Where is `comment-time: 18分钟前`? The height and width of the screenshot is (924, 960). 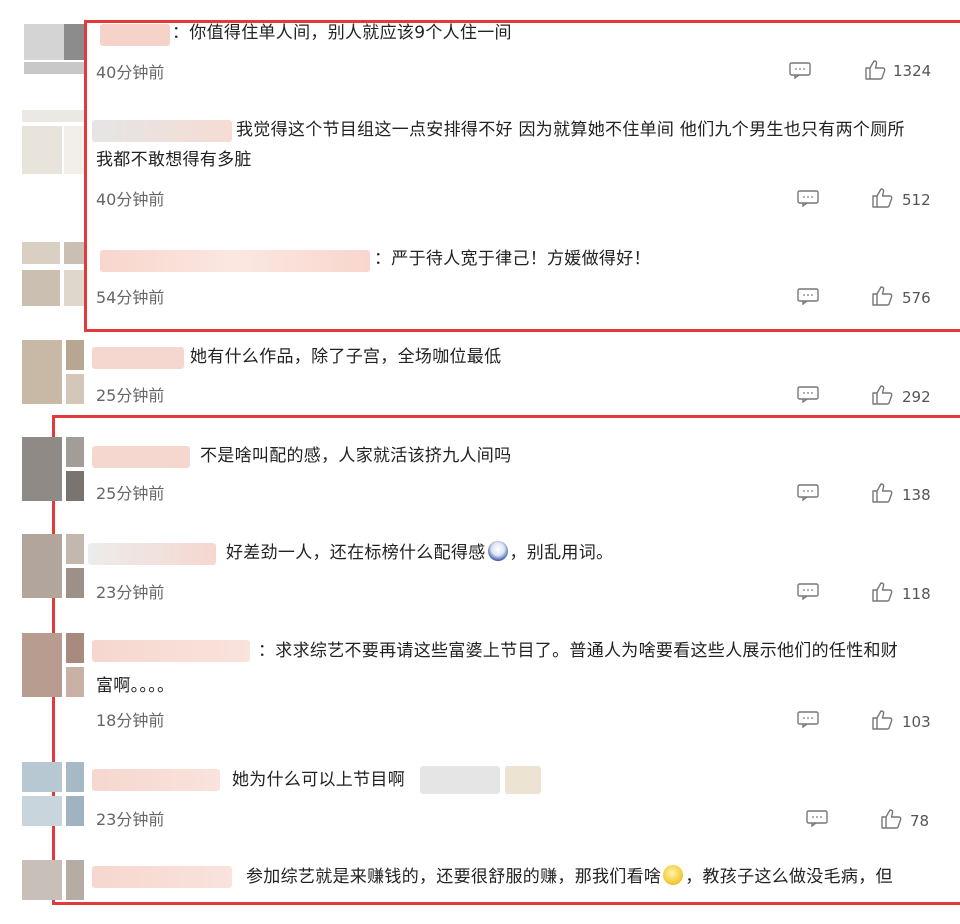 comment-time: 18分钟前 is located at coordinates (130, 720).